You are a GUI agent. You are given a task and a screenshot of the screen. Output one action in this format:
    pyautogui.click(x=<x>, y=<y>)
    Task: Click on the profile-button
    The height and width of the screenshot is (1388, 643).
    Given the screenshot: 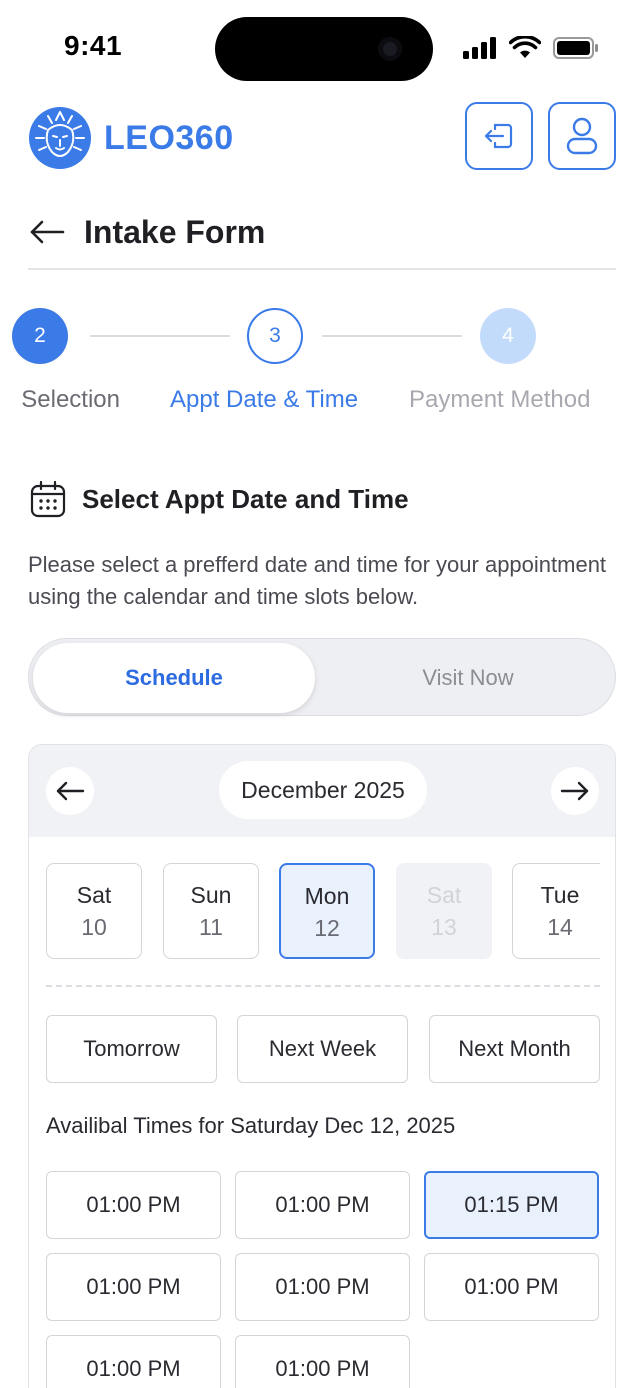 What is the action you would take?
    pyautogui.click(x=582, y=136)
    